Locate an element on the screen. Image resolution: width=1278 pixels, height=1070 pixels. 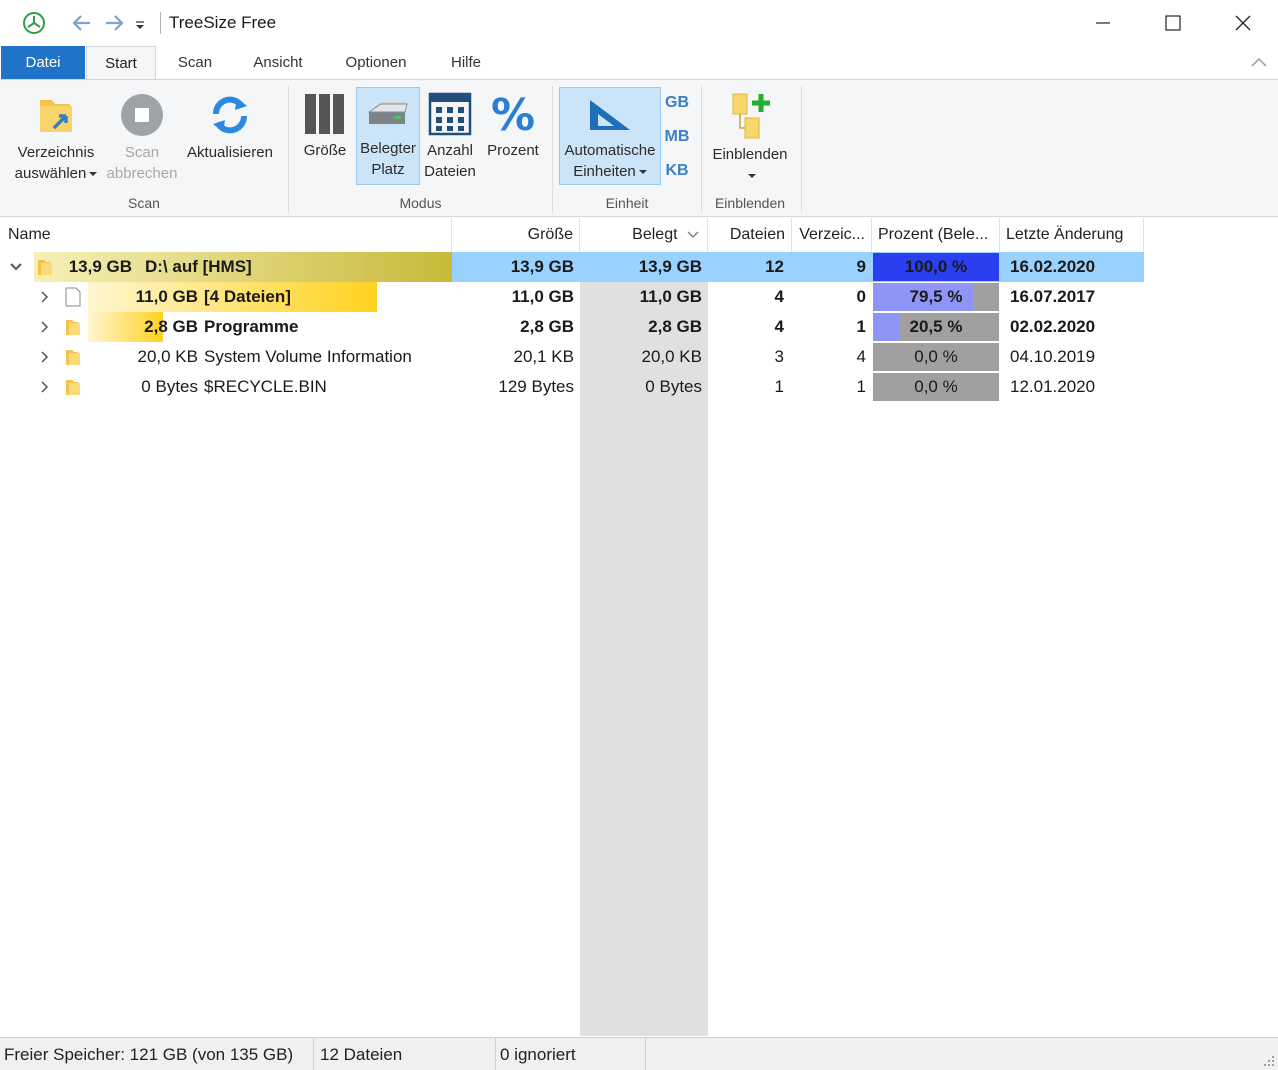
unit-gb-button: GB is located at coordinates (677, 104).